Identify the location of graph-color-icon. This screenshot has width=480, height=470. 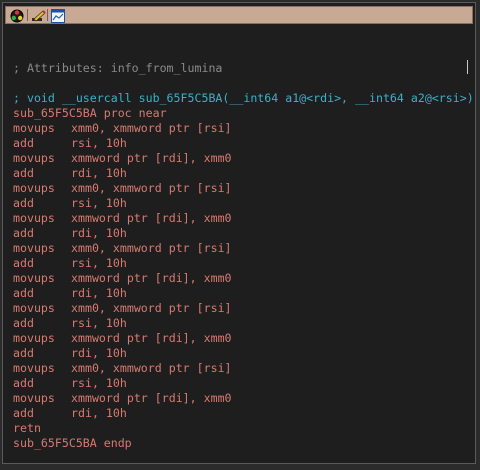
(17, 15).